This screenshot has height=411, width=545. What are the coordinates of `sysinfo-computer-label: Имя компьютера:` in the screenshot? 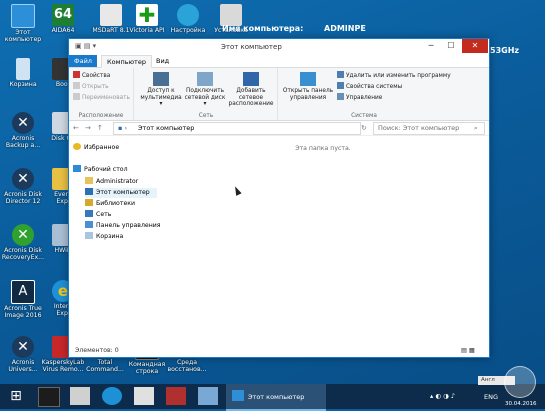 It's located at (263, 28).